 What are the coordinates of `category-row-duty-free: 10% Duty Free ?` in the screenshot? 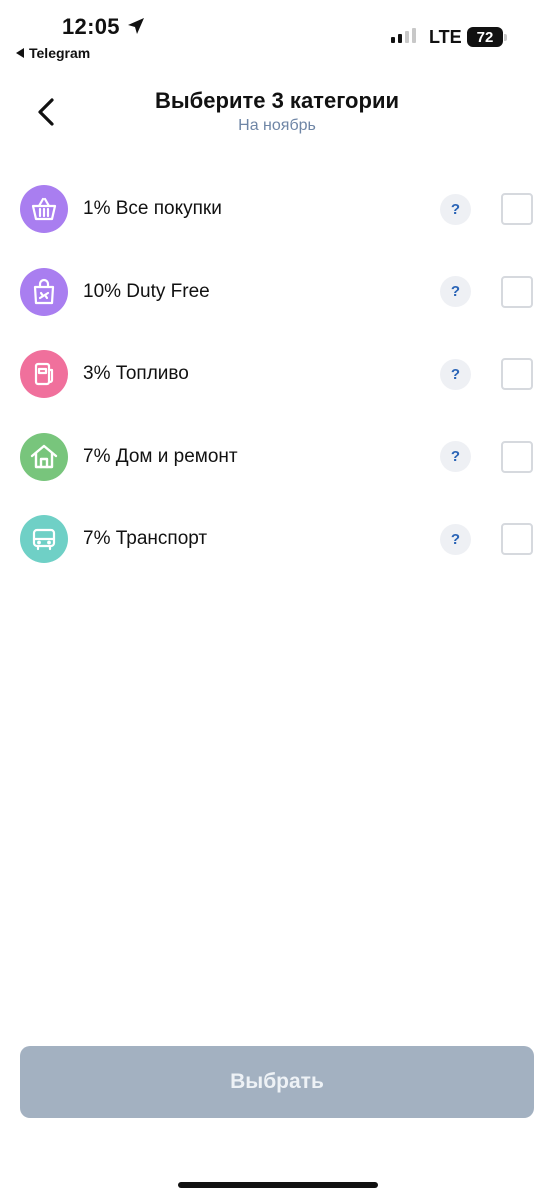 It's located at (277, 292).